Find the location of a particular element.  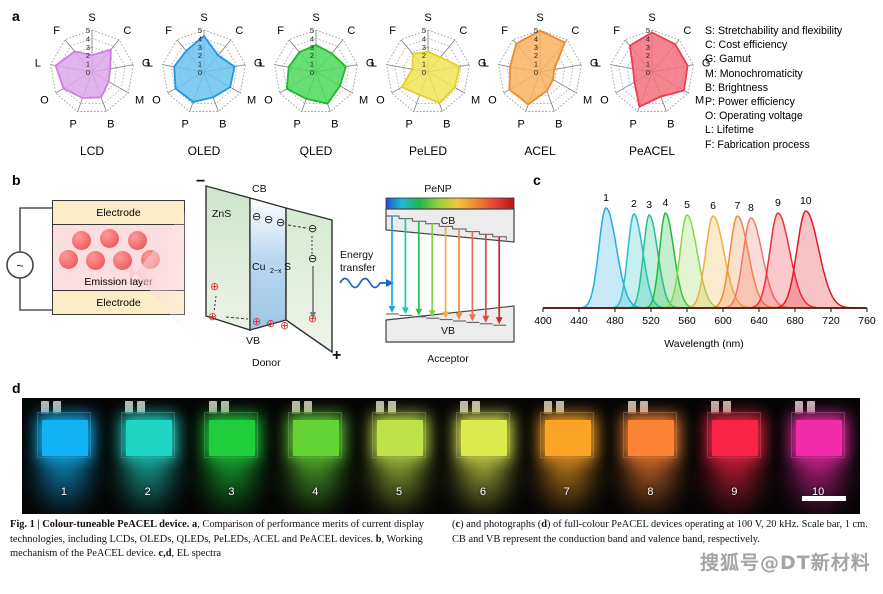

device-number-1: 1 is located at coordinates (63, 492).